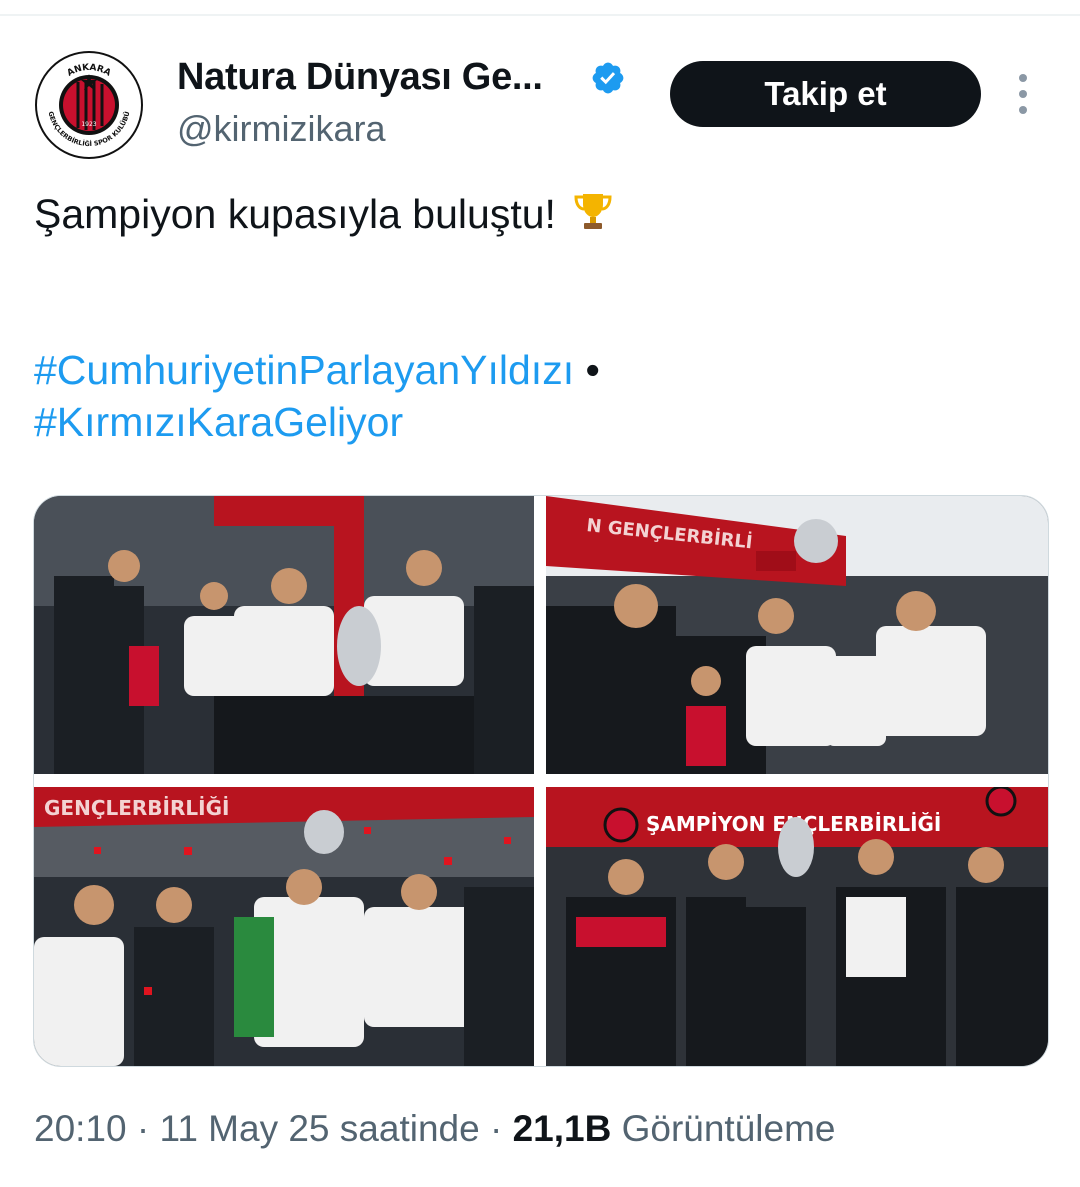 This screenshot has height=1187, width=1080. Describe the element at coordinates (281, 129) in the screenshot. I see `author-handle: @kirmizikara` at that location.